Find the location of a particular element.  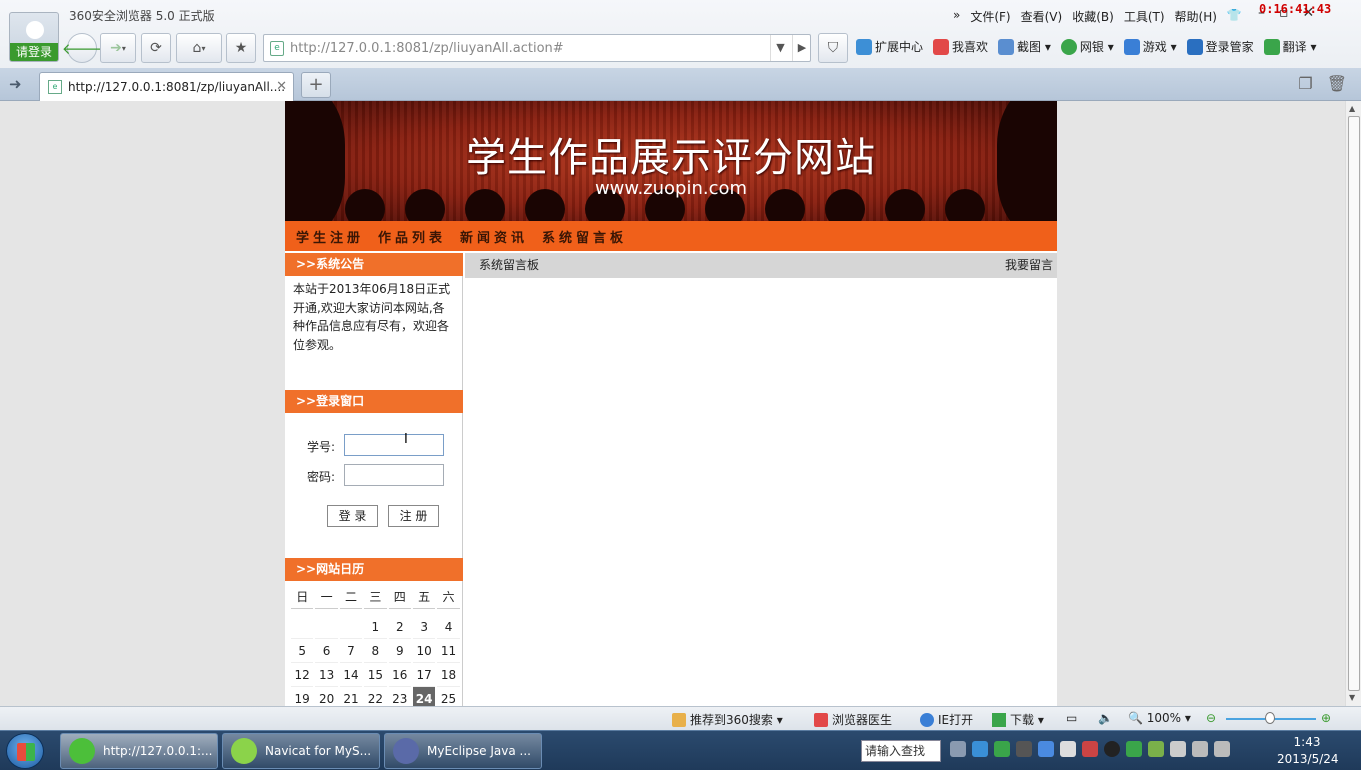

forward-button: ➔ ▾ is located at coordinates (118, 48).